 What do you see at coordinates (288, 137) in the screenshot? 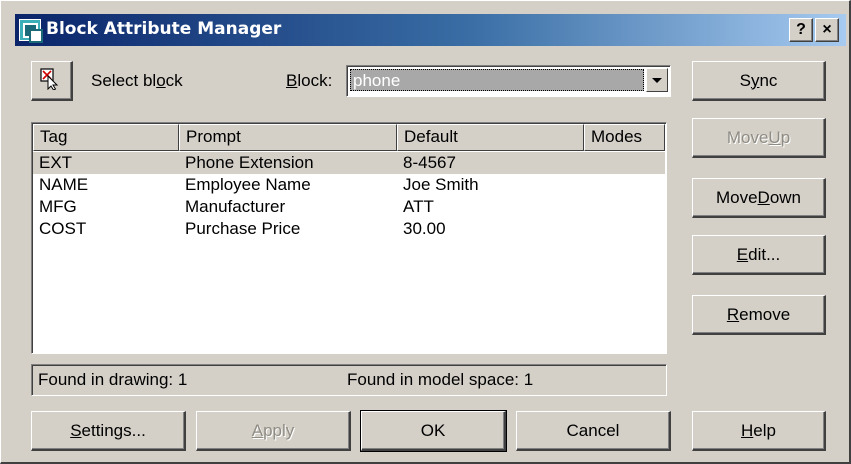
I see `column-header-prompt: Prompt` at bounding box center [288, 137].